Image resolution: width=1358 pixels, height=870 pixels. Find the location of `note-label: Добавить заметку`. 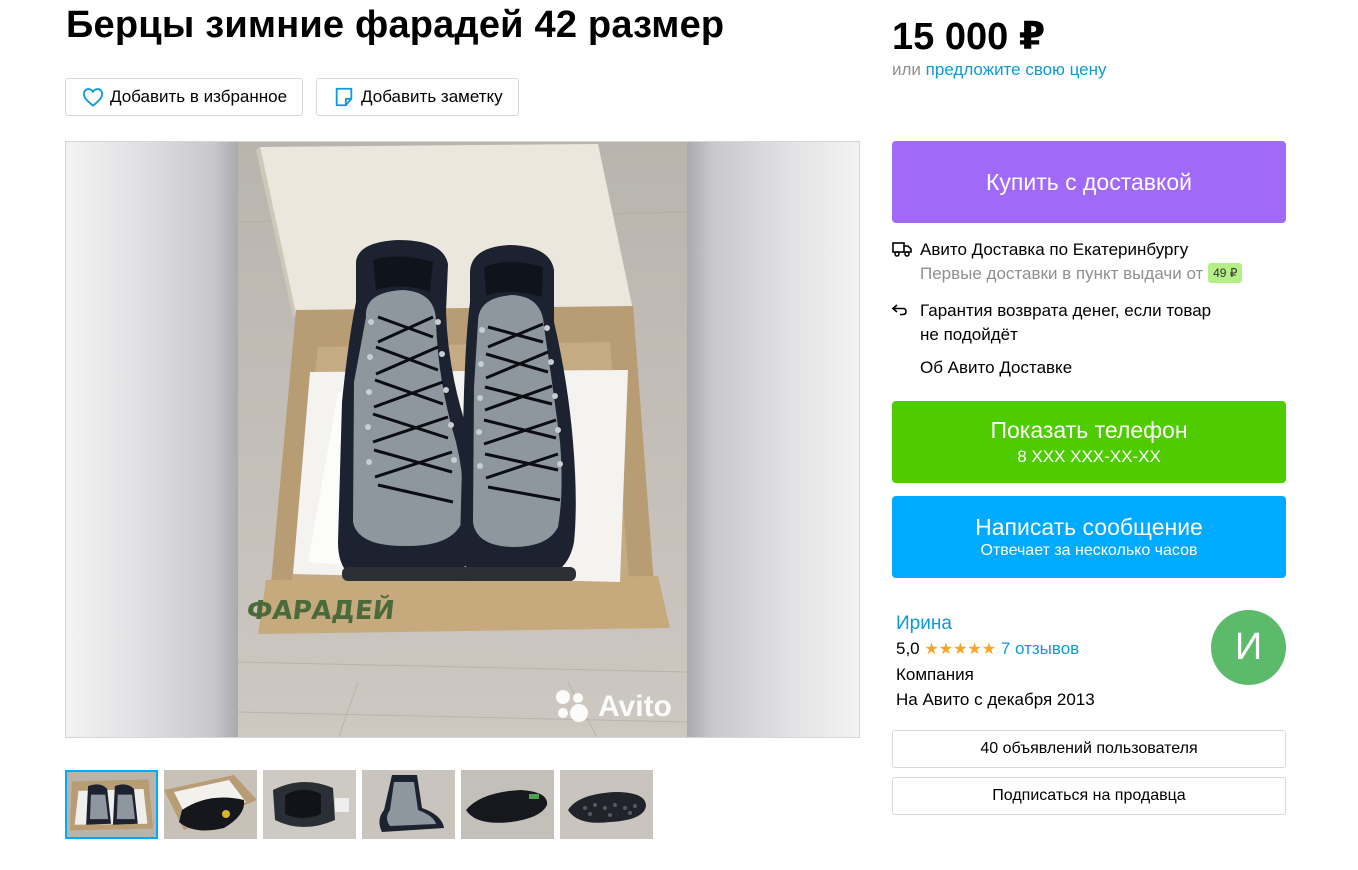

note-label: Добавить заметку is located at coordinates (432, 96).